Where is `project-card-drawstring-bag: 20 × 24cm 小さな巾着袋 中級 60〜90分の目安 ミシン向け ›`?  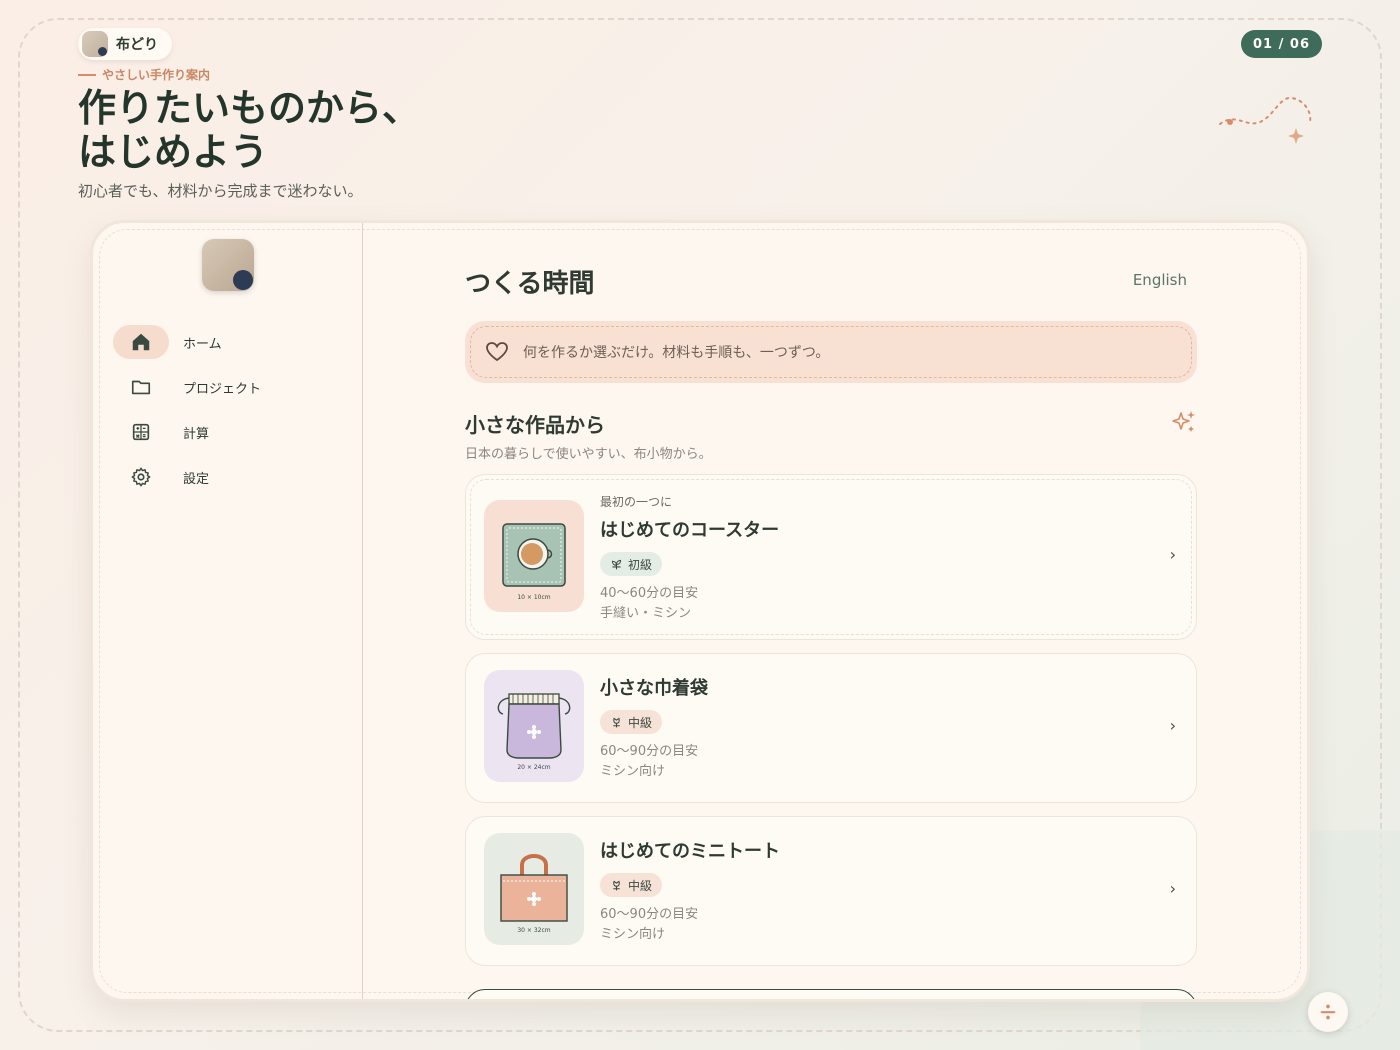 project-card-drawstring-bag: 20 × 24cm 小さな巾着袋 中級 60〜90分の目安 ミシン向け › is located at coordinates (831, 728).